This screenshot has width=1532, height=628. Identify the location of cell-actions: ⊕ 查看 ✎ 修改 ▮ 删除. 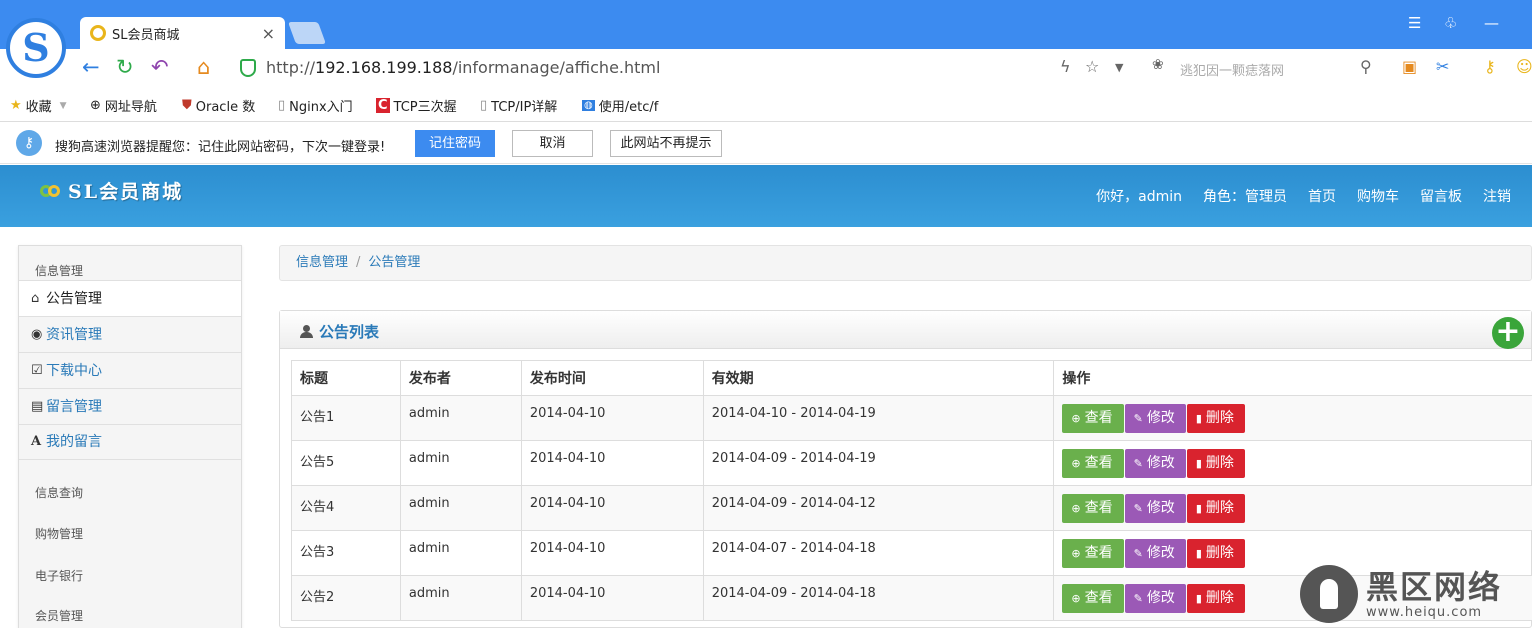
(1292, 508).